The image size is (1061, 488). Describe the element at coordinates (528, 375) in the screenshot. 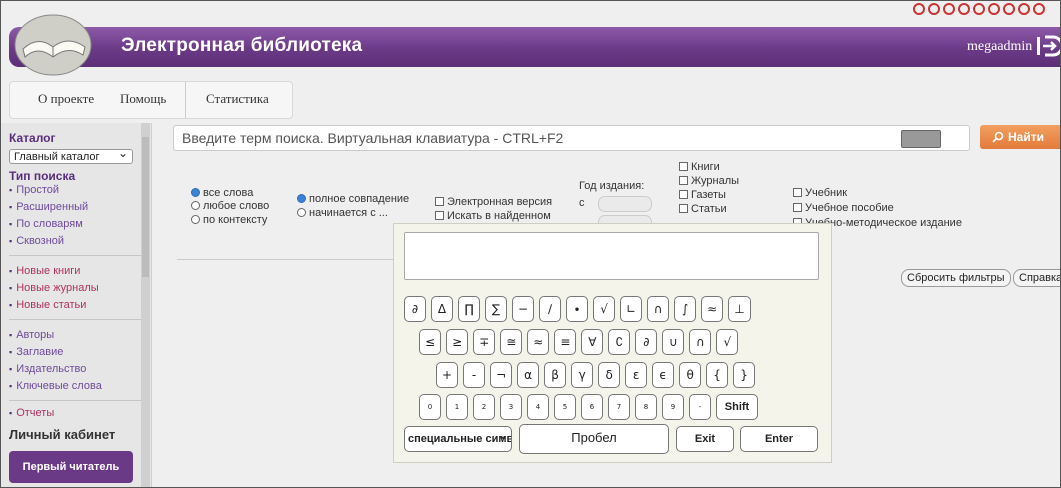

I see `key: α` at that location.